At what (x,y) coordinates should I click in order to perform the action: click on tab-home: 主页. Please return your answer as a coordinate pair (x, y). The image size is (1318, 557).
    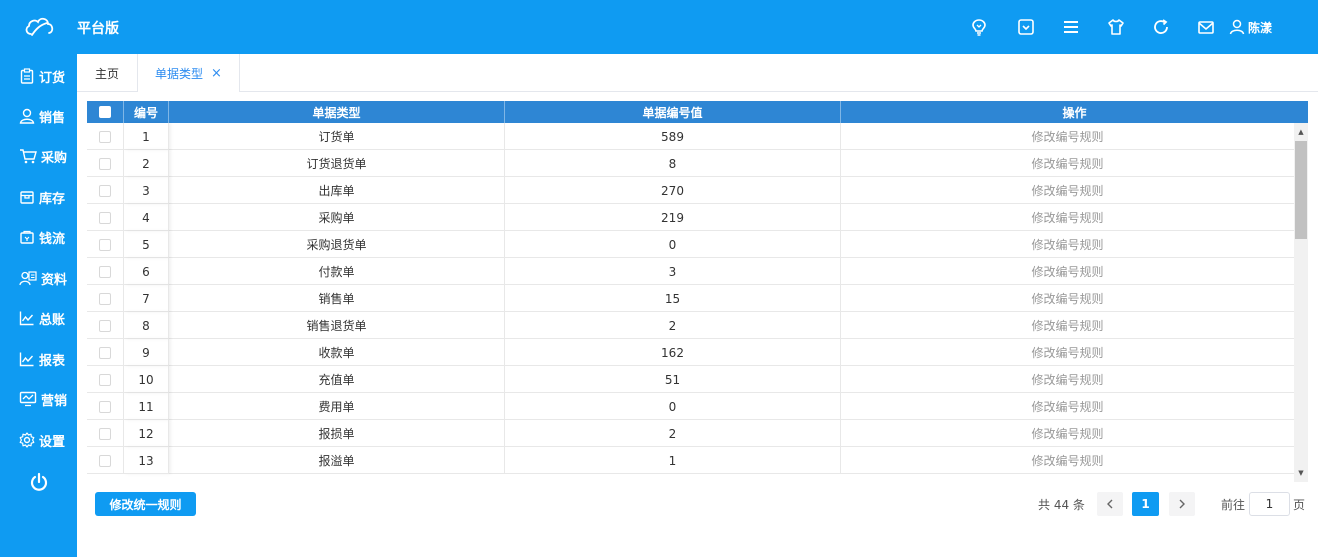
    Looking at the image, I should click on (107, 73).